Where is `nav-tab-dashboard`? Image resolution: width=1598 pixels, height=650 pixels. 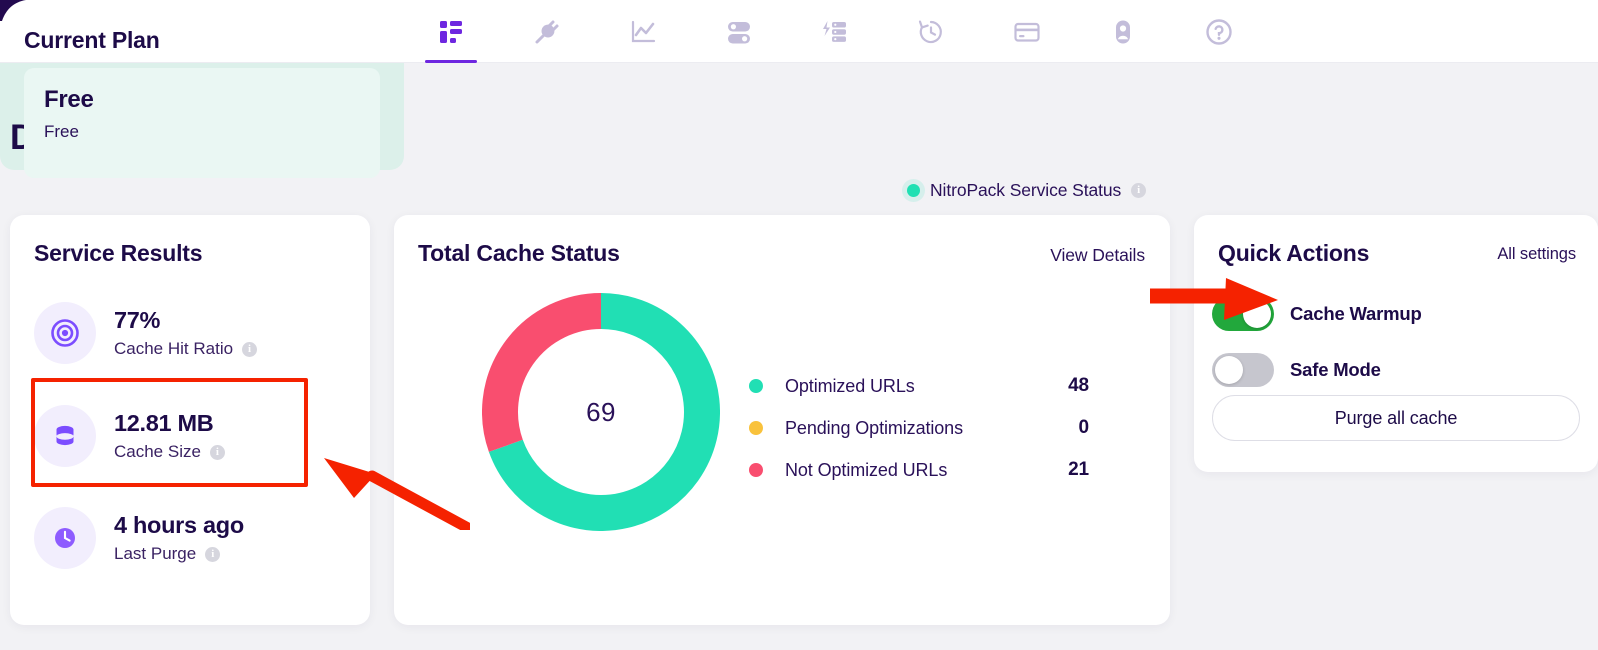
nav-tab-dashboard is located at coordinates (451, 31).